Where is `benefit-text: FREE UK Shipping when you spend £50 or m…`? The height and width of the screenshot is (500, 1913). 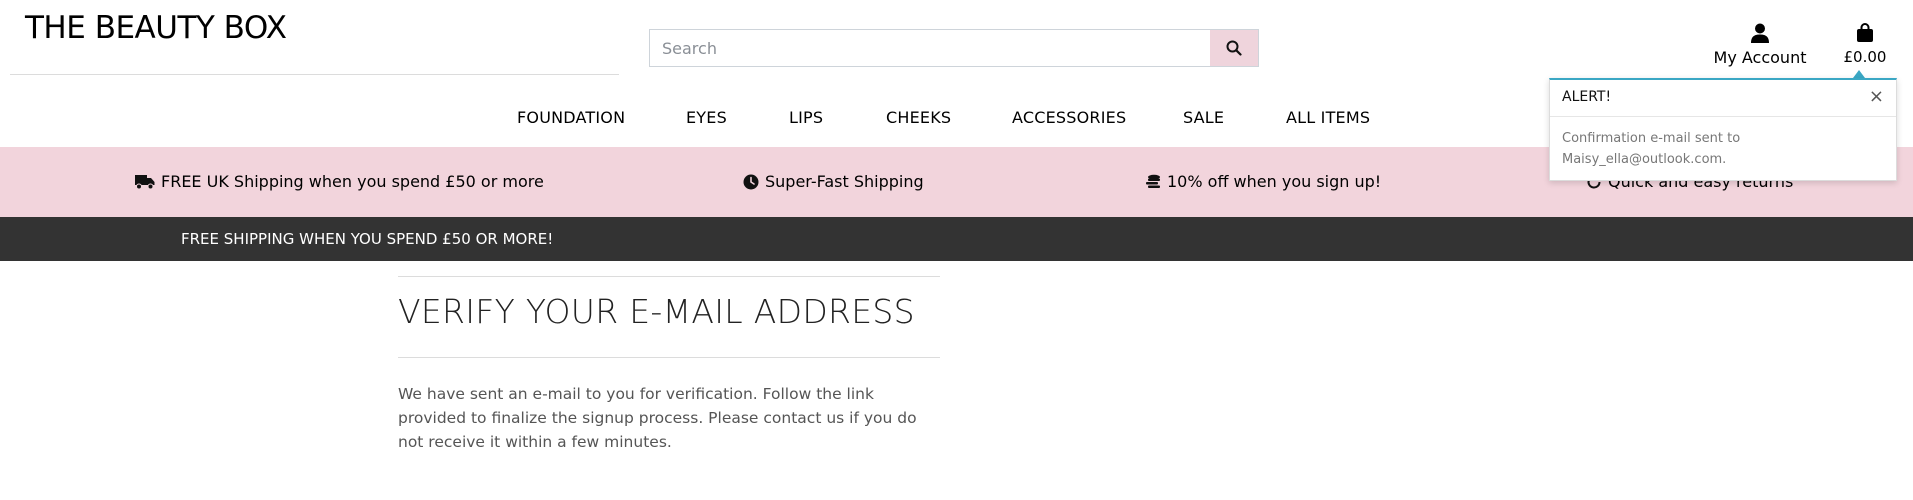
benefit-text: FREE UK Shipping when you spend £50 or m… is located at coordinates (352, 181).